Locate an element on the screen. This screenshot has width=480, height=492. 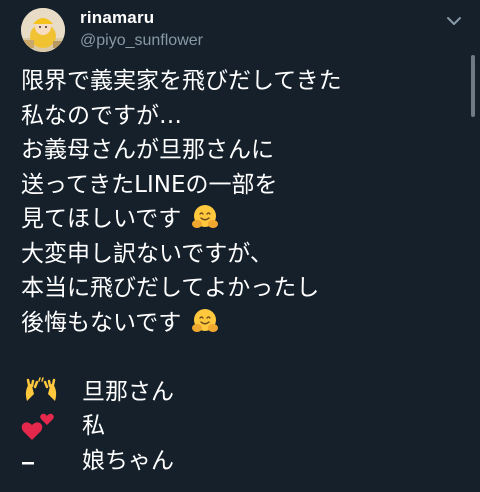
display-name: rinamaru is located at coordinates (141, 18).